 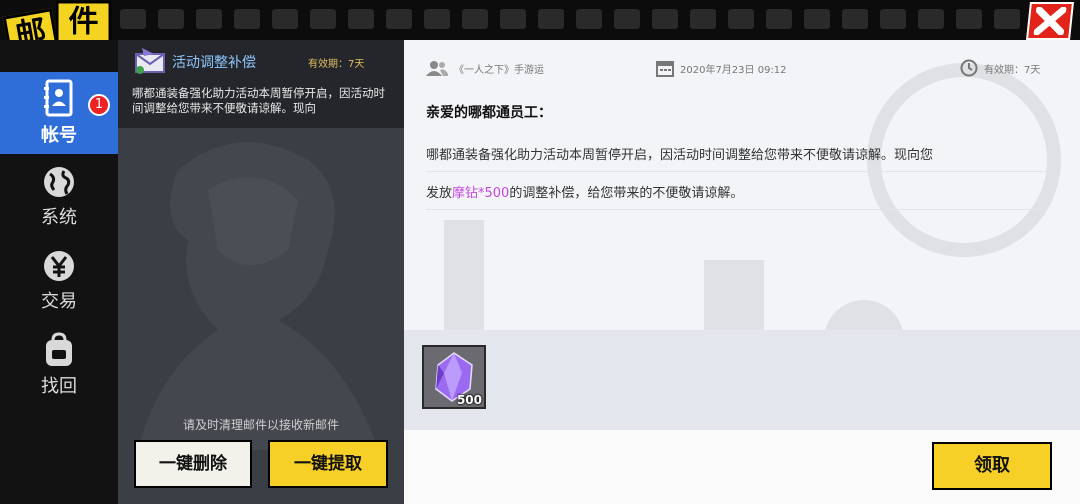 What do you see at coordinates (736, 158) in the screenshot?
I see `mail-body-line-1: 哪都通装备强化助力活动本周暂停开启，因活动时间调整给您带来不便敬请谅解。现向您` at bounding box center [736, 158].